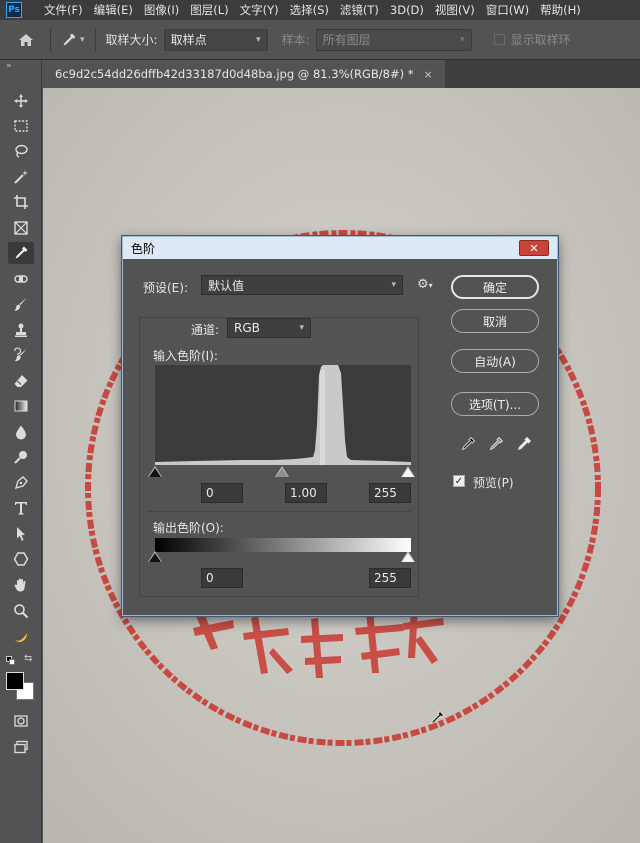  Describe the element at coordinates (496, 444) in the screenshot. I see `gray-point-eyedropper` at that location.